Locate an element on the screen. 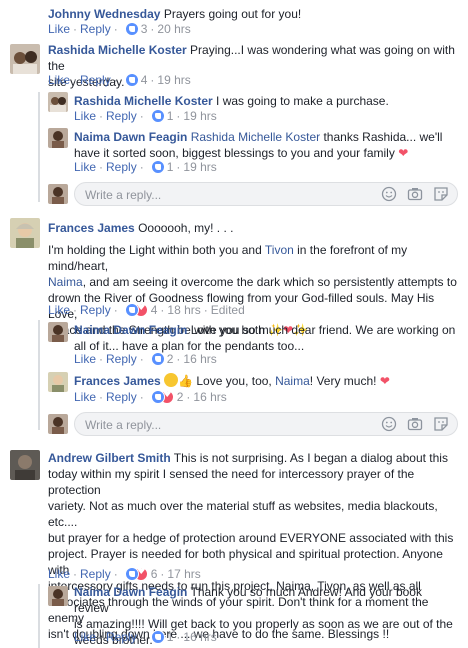 The image size is (468, 648). comment-actions: Like· Reply· 6· 17 hrs is located at coordinates (124, 573).